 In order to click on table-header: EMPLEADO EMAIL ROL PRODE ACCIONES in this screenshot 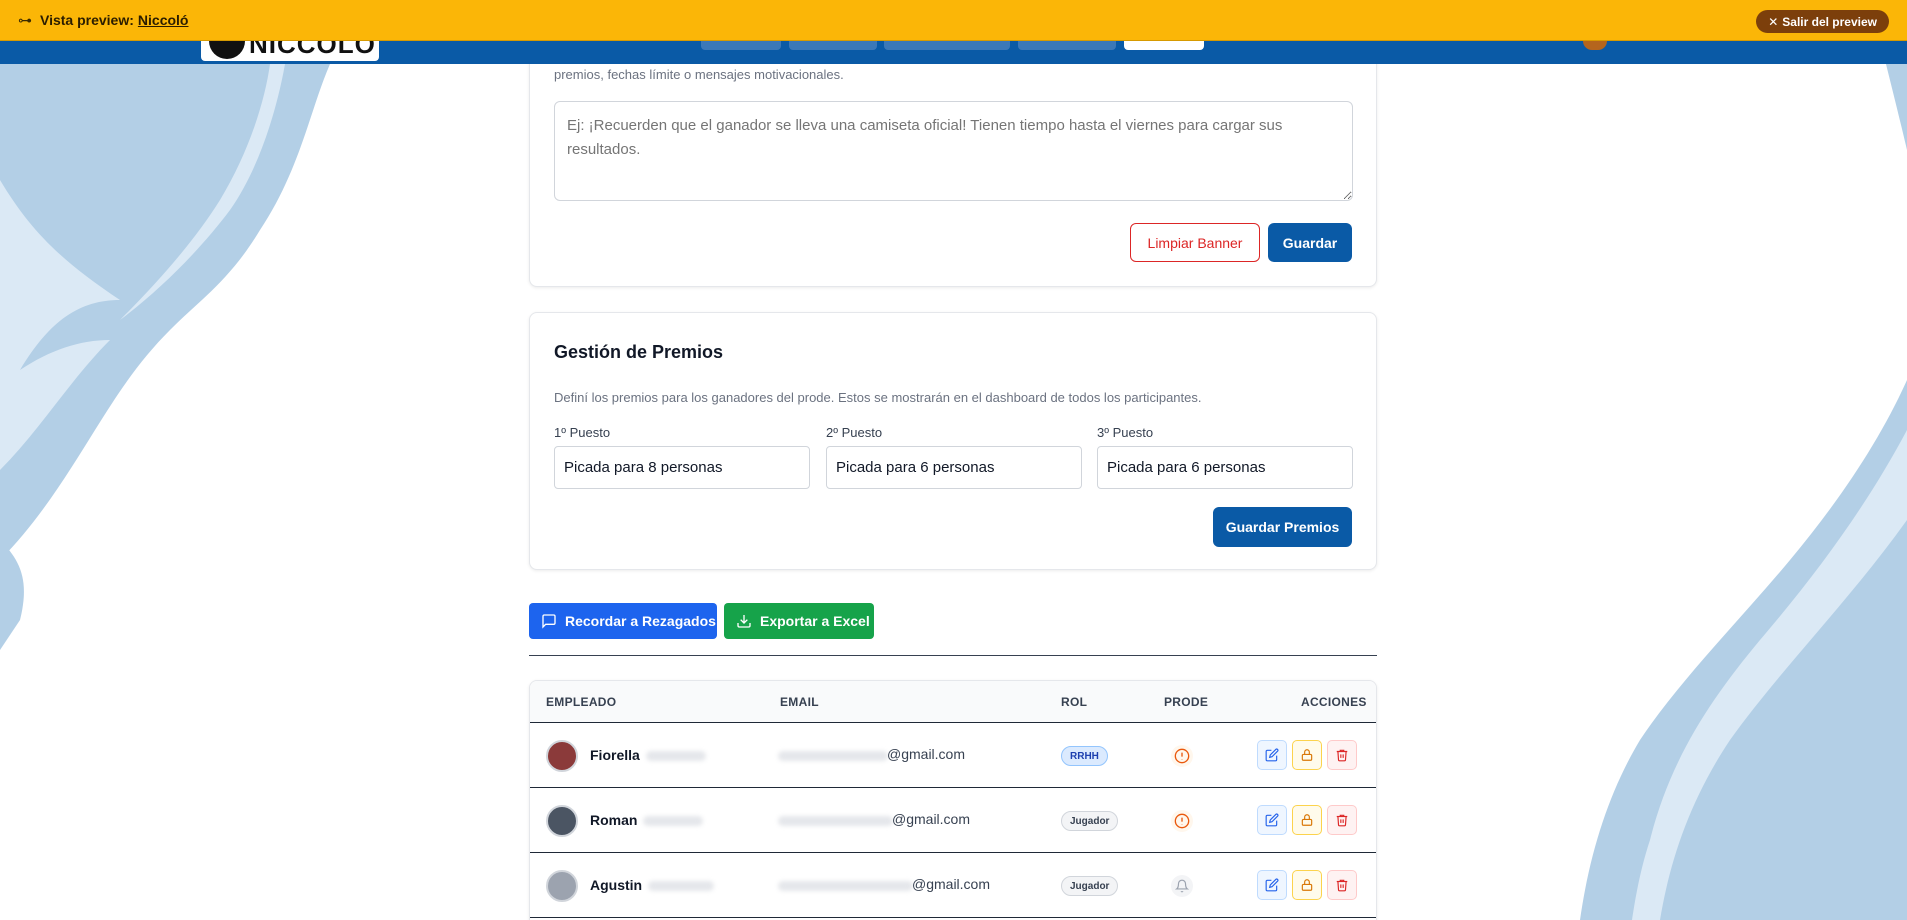, I will do `click(953, 702)`.